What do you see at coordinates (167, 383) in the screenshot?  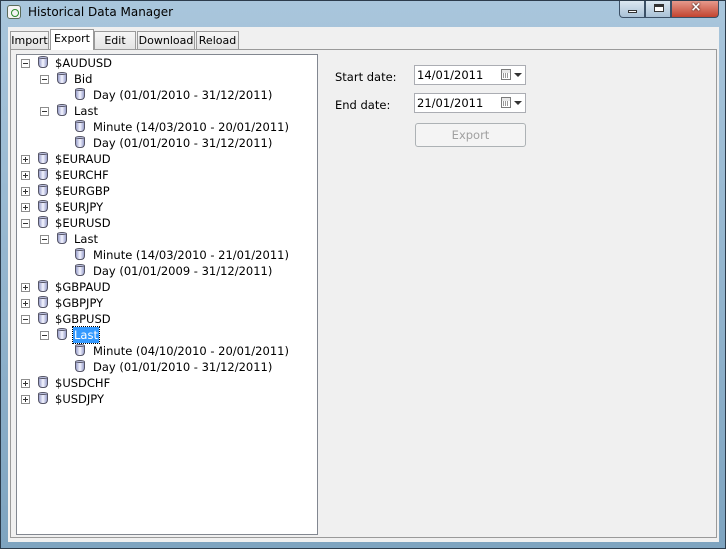 I see `tree-node: $USDCHF` at bounding box center [167, 383].